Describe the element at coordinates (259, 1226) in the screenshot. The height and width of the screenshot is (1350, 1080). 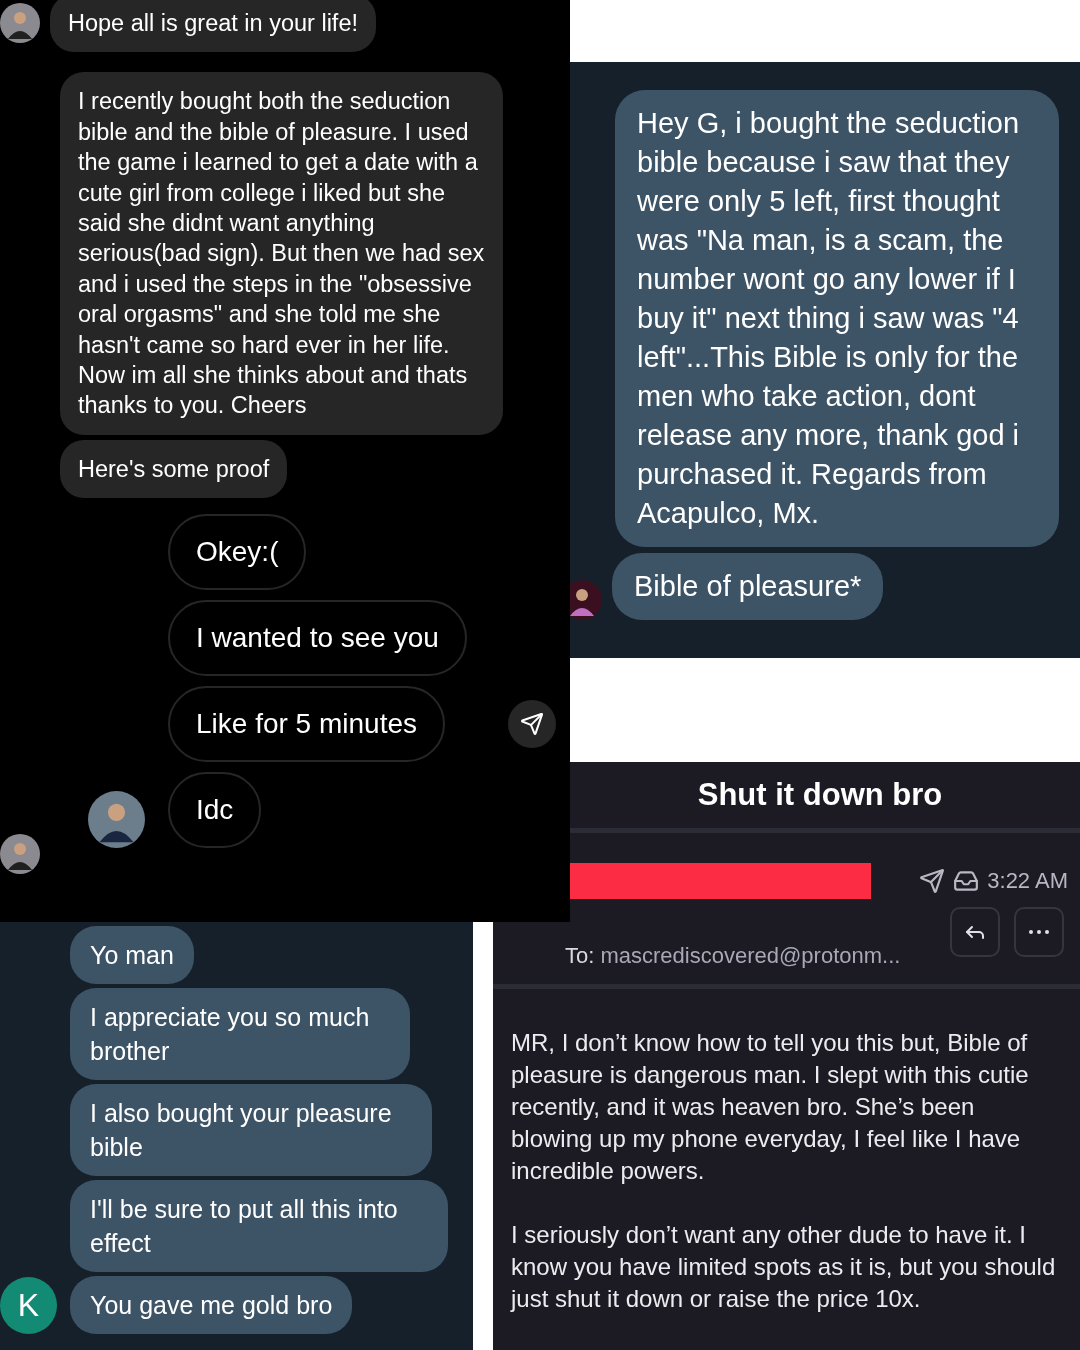
I see `message-bubble: I'll be sure to put all this into effect` at that location.